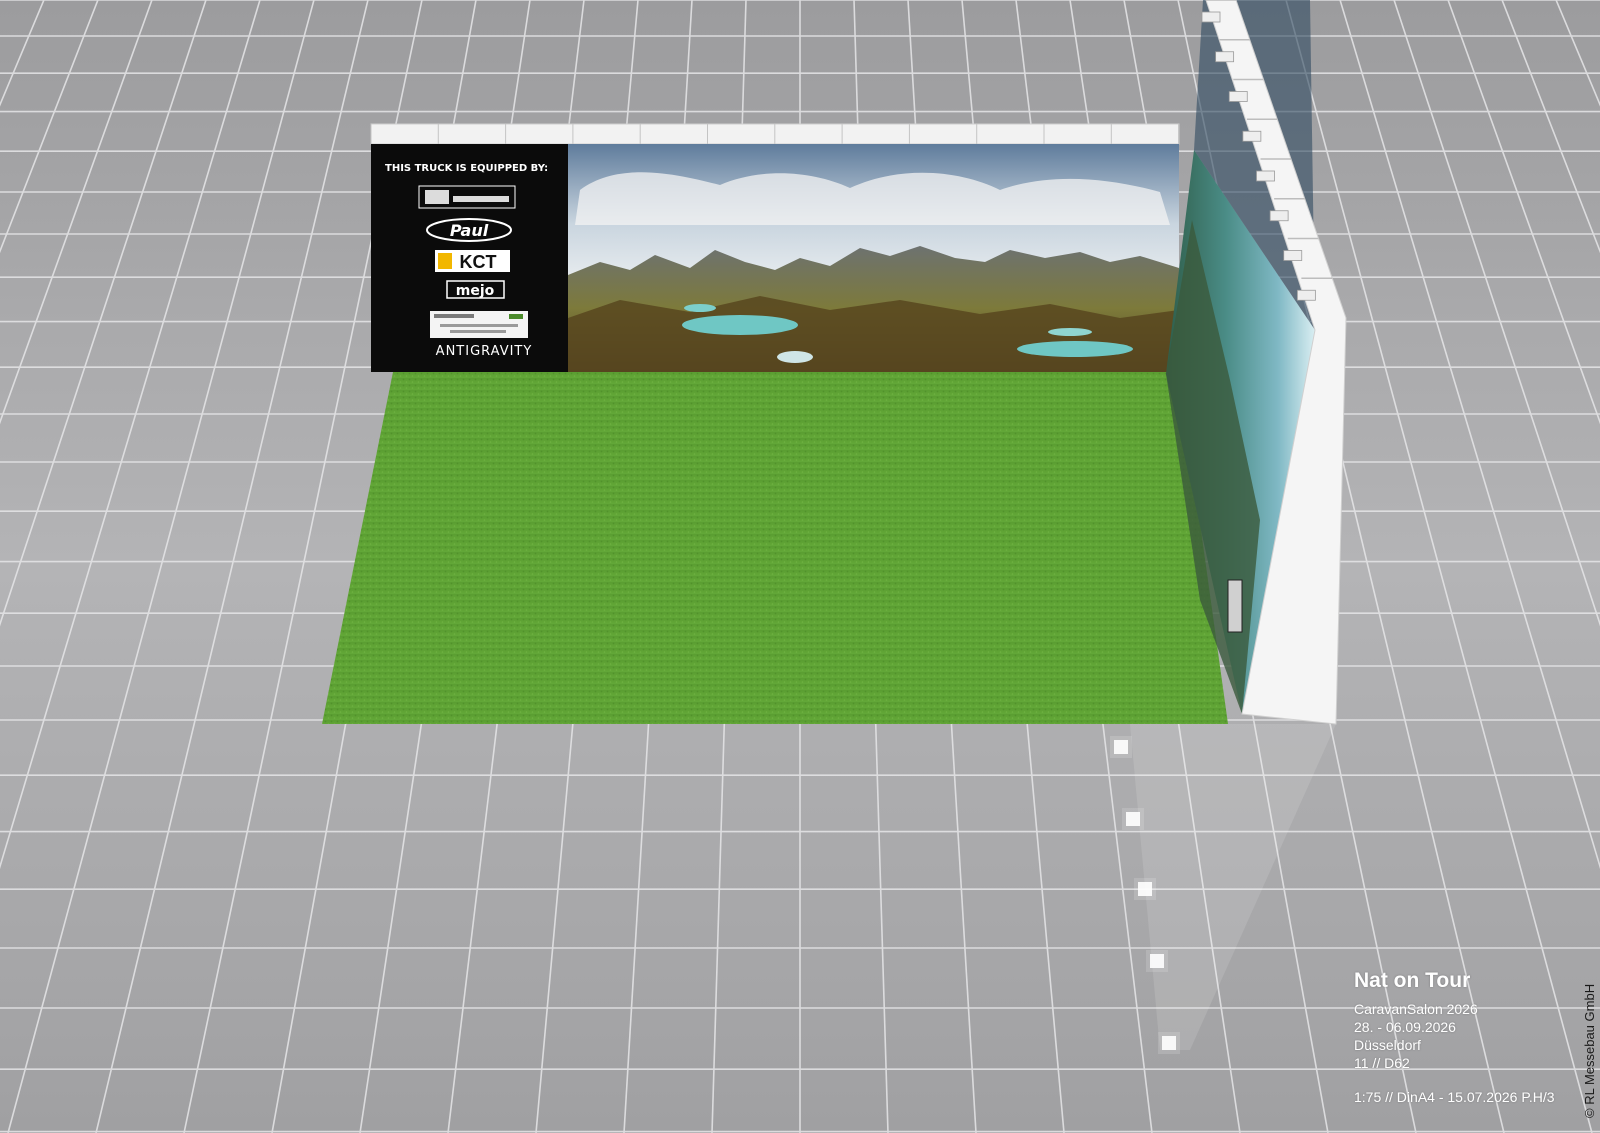 Image resolution: width=1600 pixels, height=1133 pixels. Describe the element at coordinates (1589, 1050) in the screenshot. I see `copyright-notice: © RL Messebau GmbH` at that location.